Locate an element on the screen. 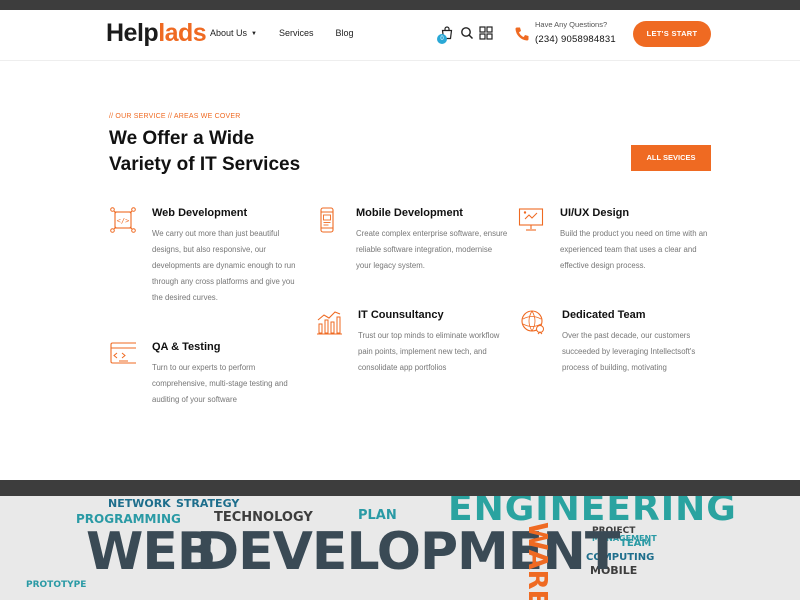 The width and height of the screenshot is (800, 600). section-divider-bar is located at coordinates (400, 488).